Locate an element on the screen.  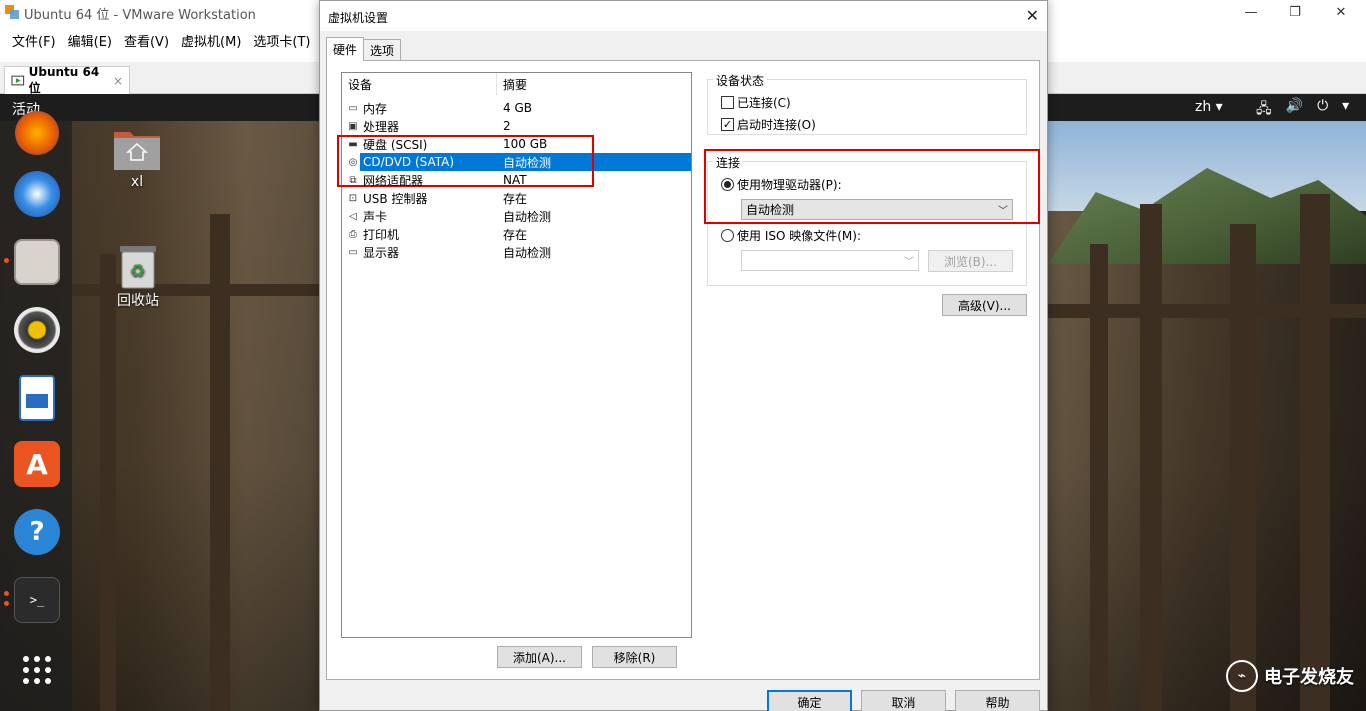
firefox-icon is located at coordinates (37, 133).